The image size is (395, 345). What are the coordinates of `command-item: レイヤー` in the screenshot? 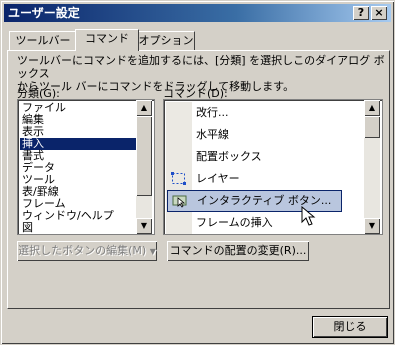 It's located at (253, 179).